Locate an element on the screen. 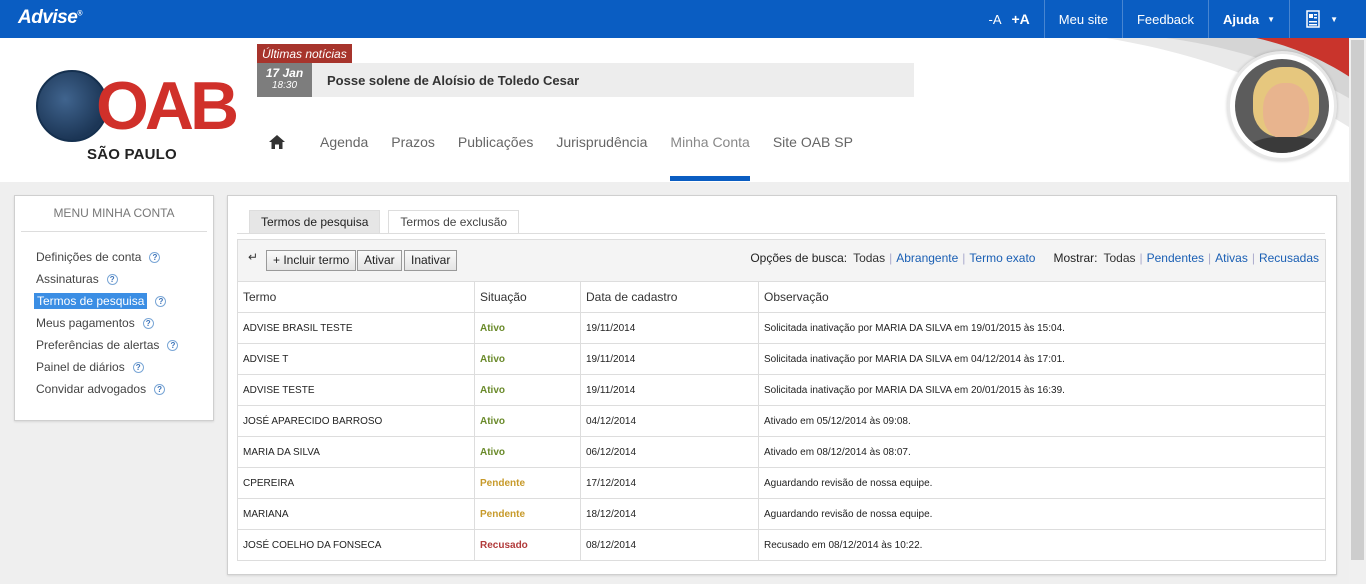 The image size is (1366, 584). ajuda-label: Ajuda is located at coordinates (1241, 19).